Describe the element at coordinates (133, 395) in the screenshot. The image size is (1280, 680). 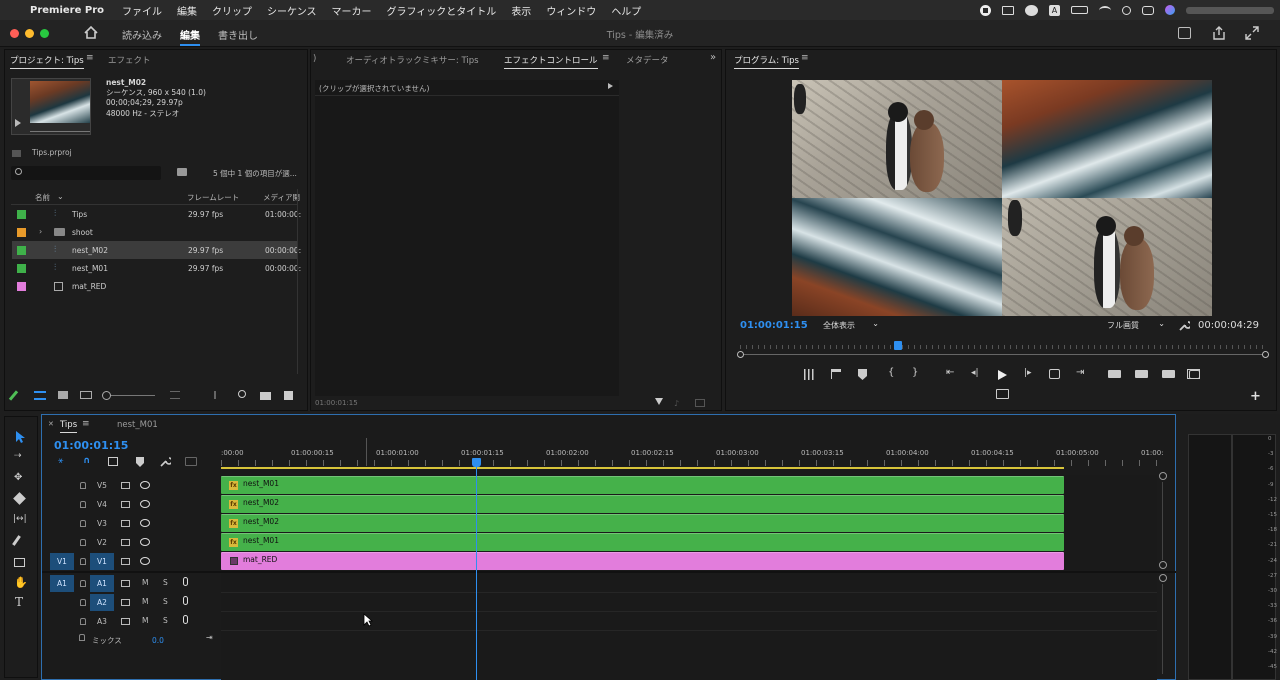
I see `zoom-slider-track` at that location.